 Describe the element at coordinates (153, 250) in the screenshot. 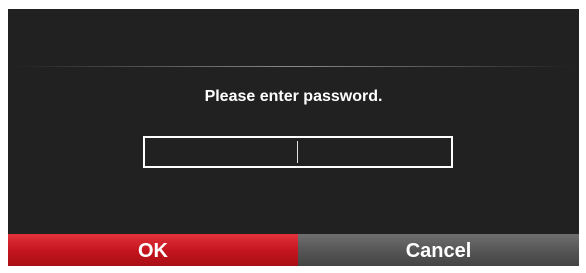

I see `ok-button: OK` at that location.